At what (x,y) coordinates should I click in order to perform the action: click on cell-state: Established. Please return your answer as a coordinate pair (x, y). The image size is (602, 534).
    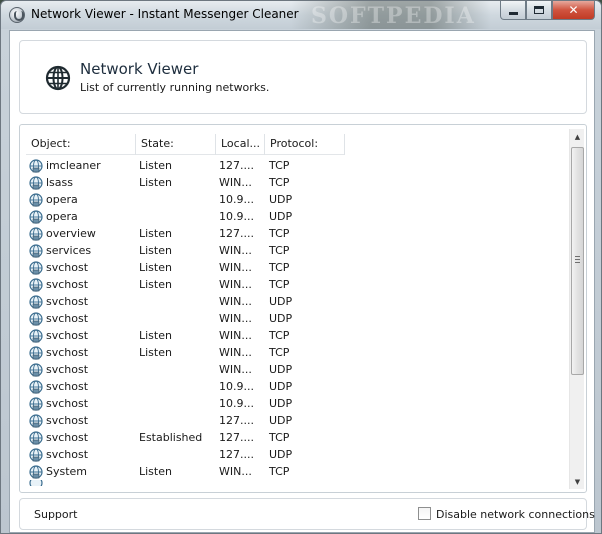
    Looking at the image, I should click on (171, 437).